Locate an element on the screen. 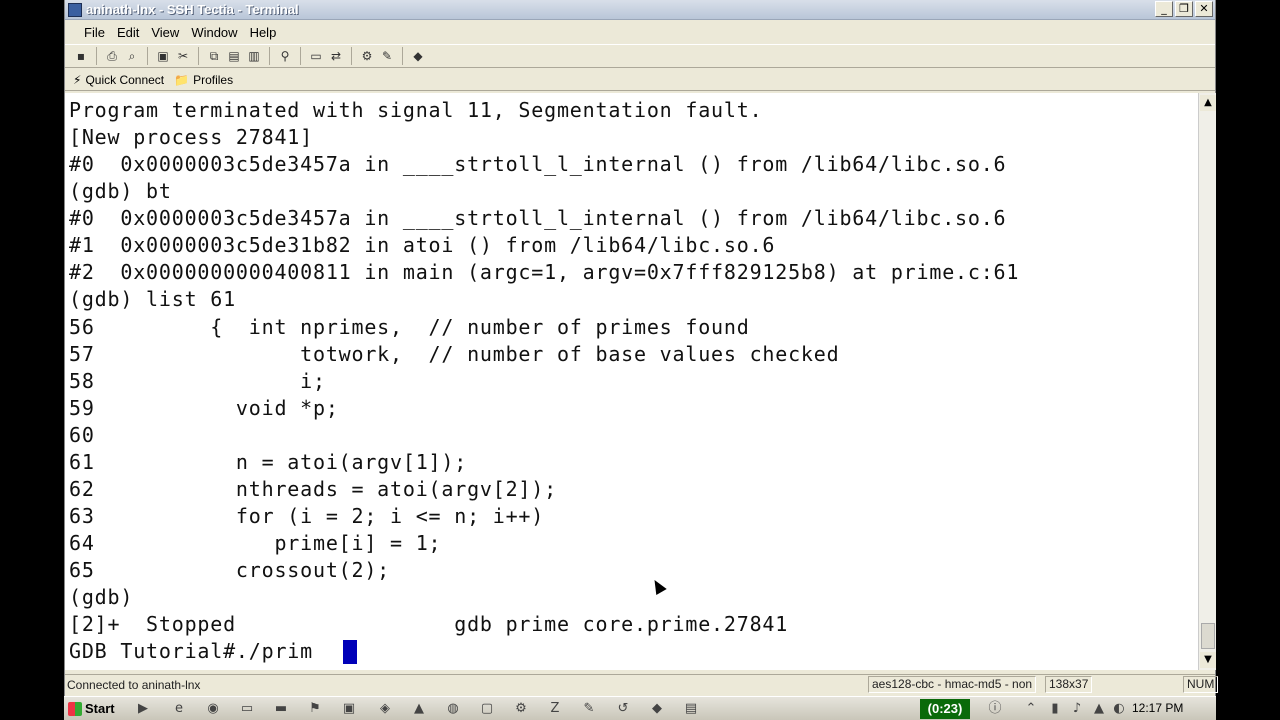  notepad-icon: ▤ is located at coordinates (691, 709).